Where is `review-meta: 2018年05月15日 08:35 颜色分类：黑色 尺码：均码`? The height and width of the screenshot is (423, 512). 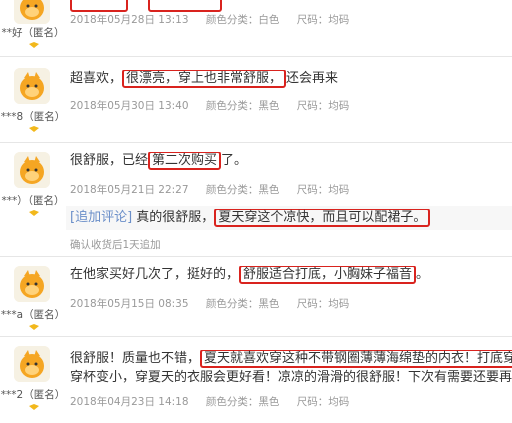 review-meta: 2018年05月15日 08:35 颜色分类：黑色 尺码：均码 is located at coordinates (216, 303).